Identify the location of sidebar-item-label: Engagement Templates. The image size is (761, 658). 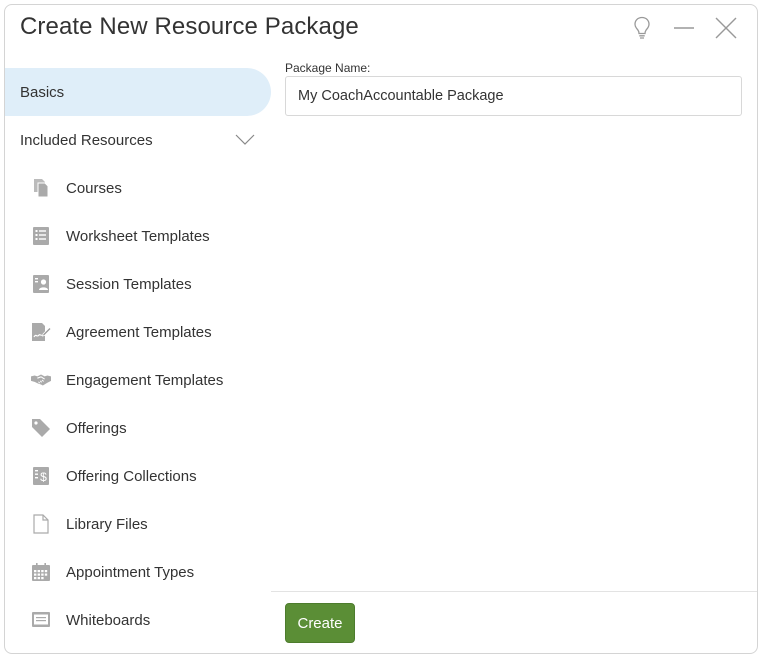
(145, 380).